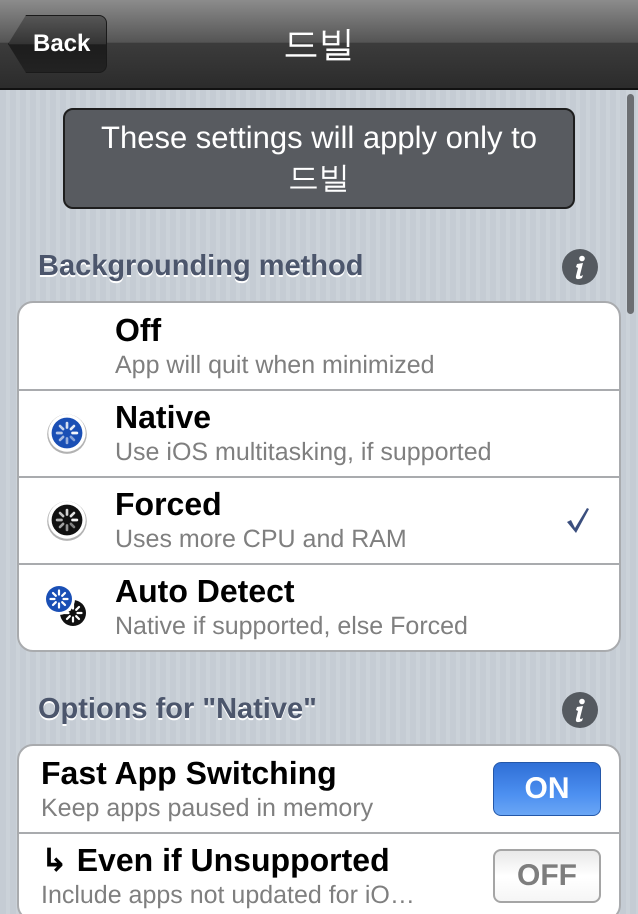 Image resolution: width=638 pixels, height=914 pixels. I want to click on option-description: Use iOS multitasking, if supported, so click(304, 452).